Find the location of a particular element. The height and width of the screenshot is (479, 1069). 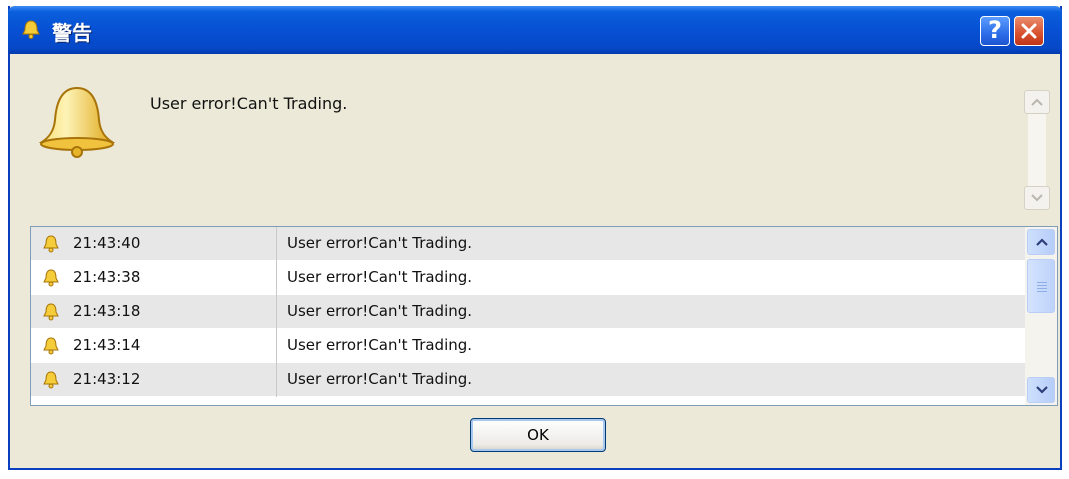

close-icon is located at coordinates (1029, 31).